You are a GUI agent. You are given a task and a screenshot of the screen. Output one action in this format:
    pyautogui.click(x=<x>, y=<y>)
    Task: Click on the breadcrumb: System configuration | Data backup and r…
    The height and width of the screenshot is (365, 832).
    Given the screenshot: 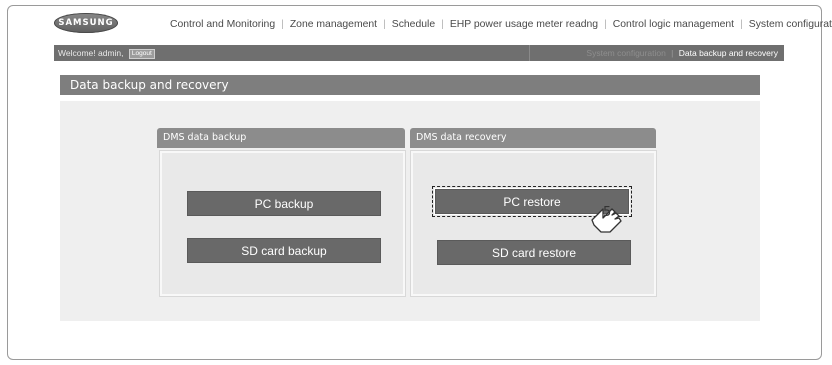 What is the action you would take?
    pyautogui.click(x=682, y=53)
    